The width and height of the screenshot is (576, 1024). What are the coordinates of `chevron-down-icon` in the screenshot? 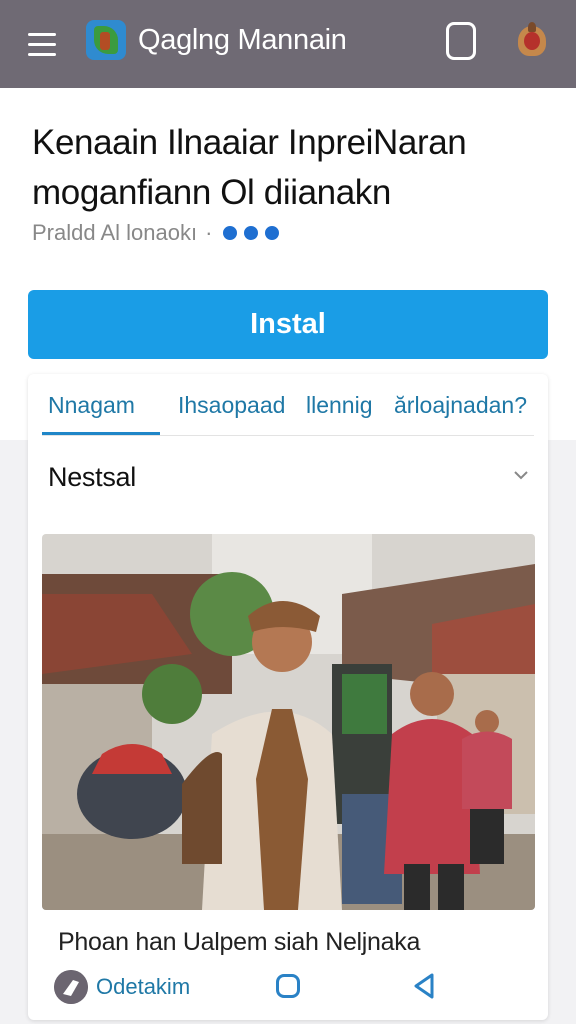 It's located at (521, 475).